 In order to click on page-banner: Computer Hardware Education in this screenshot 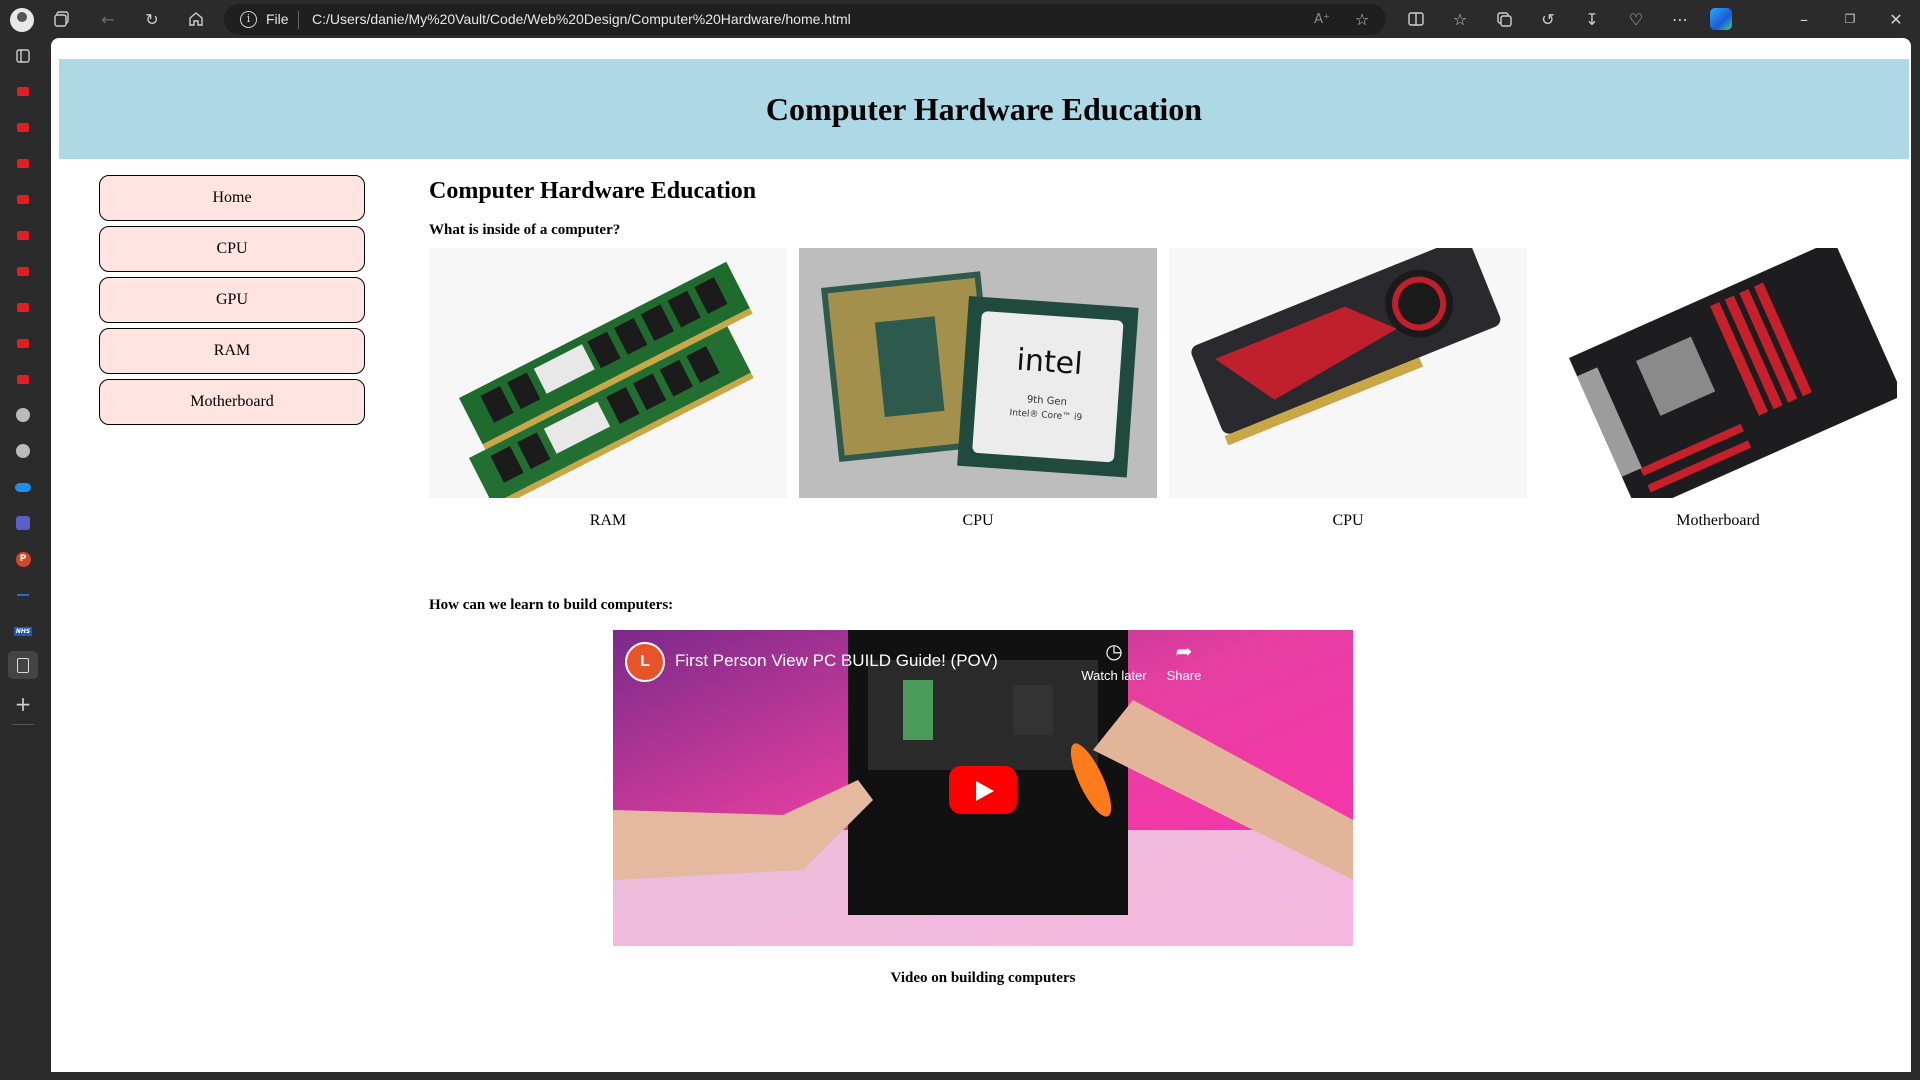, I will do `click(984, 109)`.